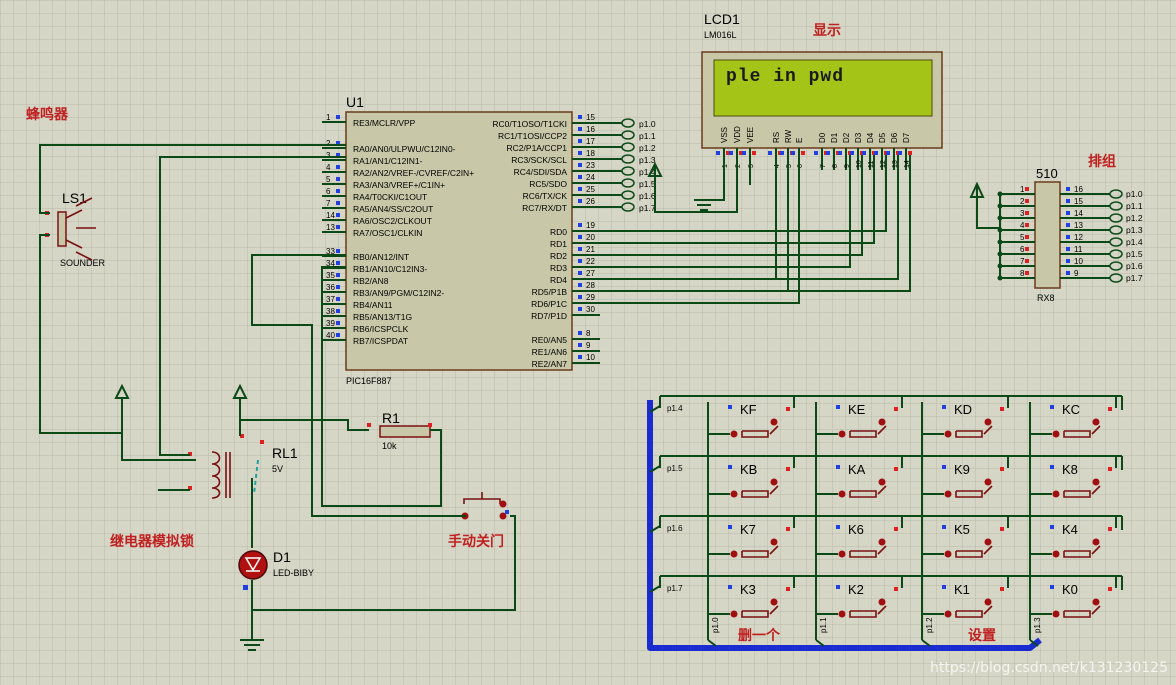  I want to click on buzzer-ref: LS1, so click(74, 198).